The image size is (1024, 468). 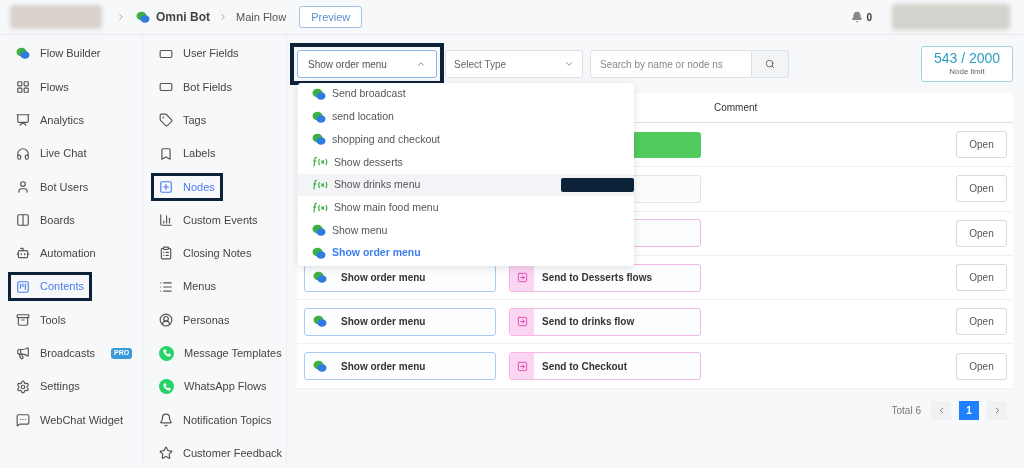 What do you see at coordinates (466, 230) in the screenshot?
I see `dropdown-option: Show menu` at bounding box center [466, 230].